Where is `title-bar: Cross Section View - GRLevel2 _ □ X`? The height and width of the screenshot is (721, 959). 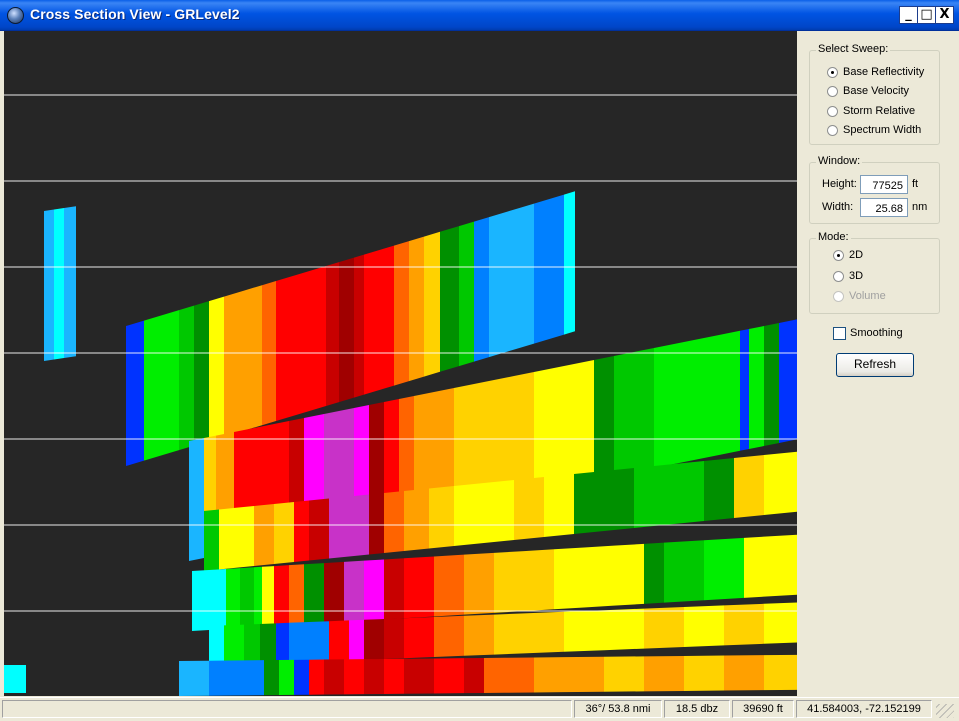 title-bar: Cross Section View - GRLevel2 _ □ X is located at coordinates (479, 15).